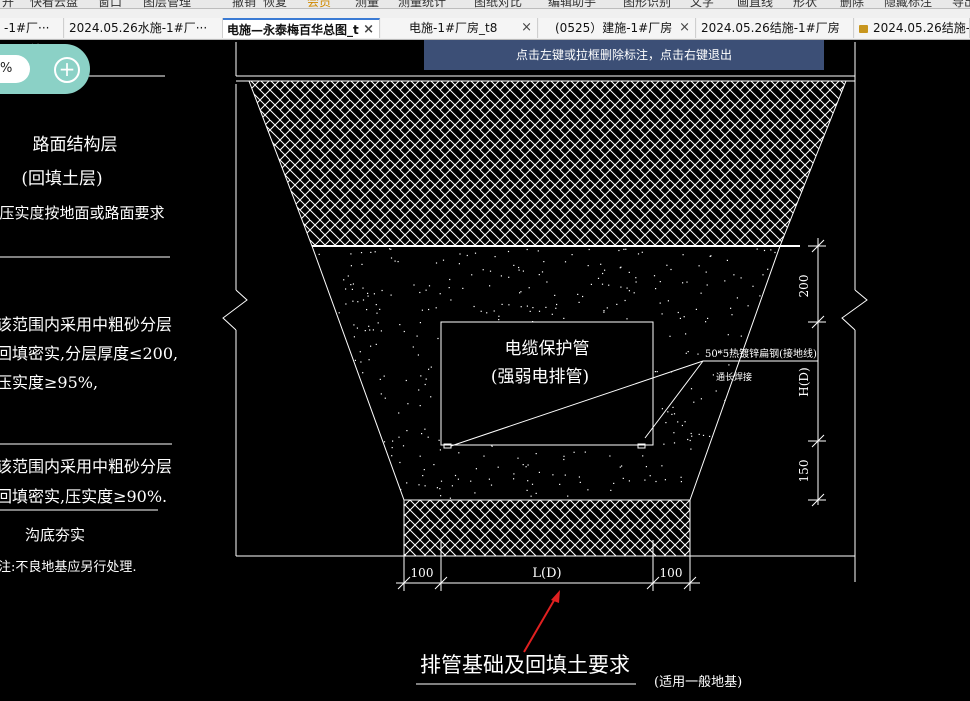 This screenshot has width=970, height=701. Describe the element at coordinates (244, 4) in the screenshot. I see `menu-item-undo: 撤销` at that location.